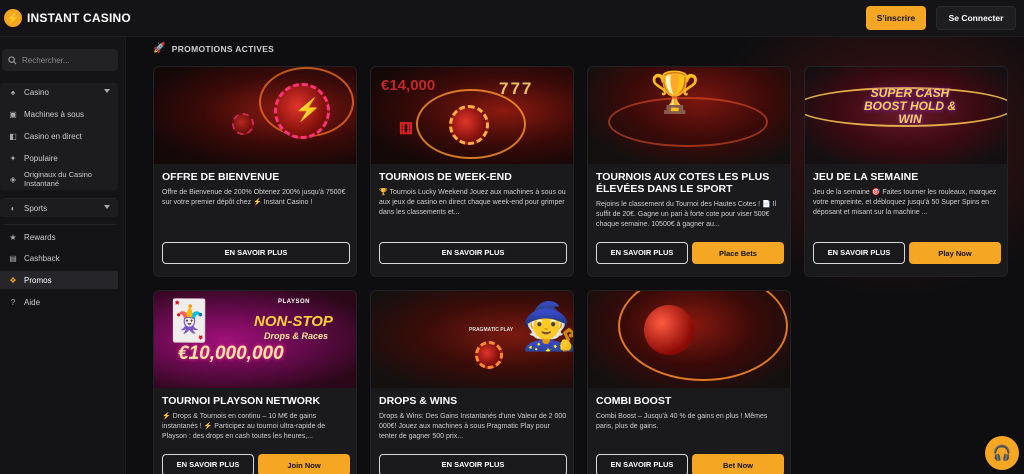 The width and height of the screenshot is (1024, 474). Describe the element at coordinates (738, 253) in the screenshot. I see `place-bets-button: Place Bets` at that location.